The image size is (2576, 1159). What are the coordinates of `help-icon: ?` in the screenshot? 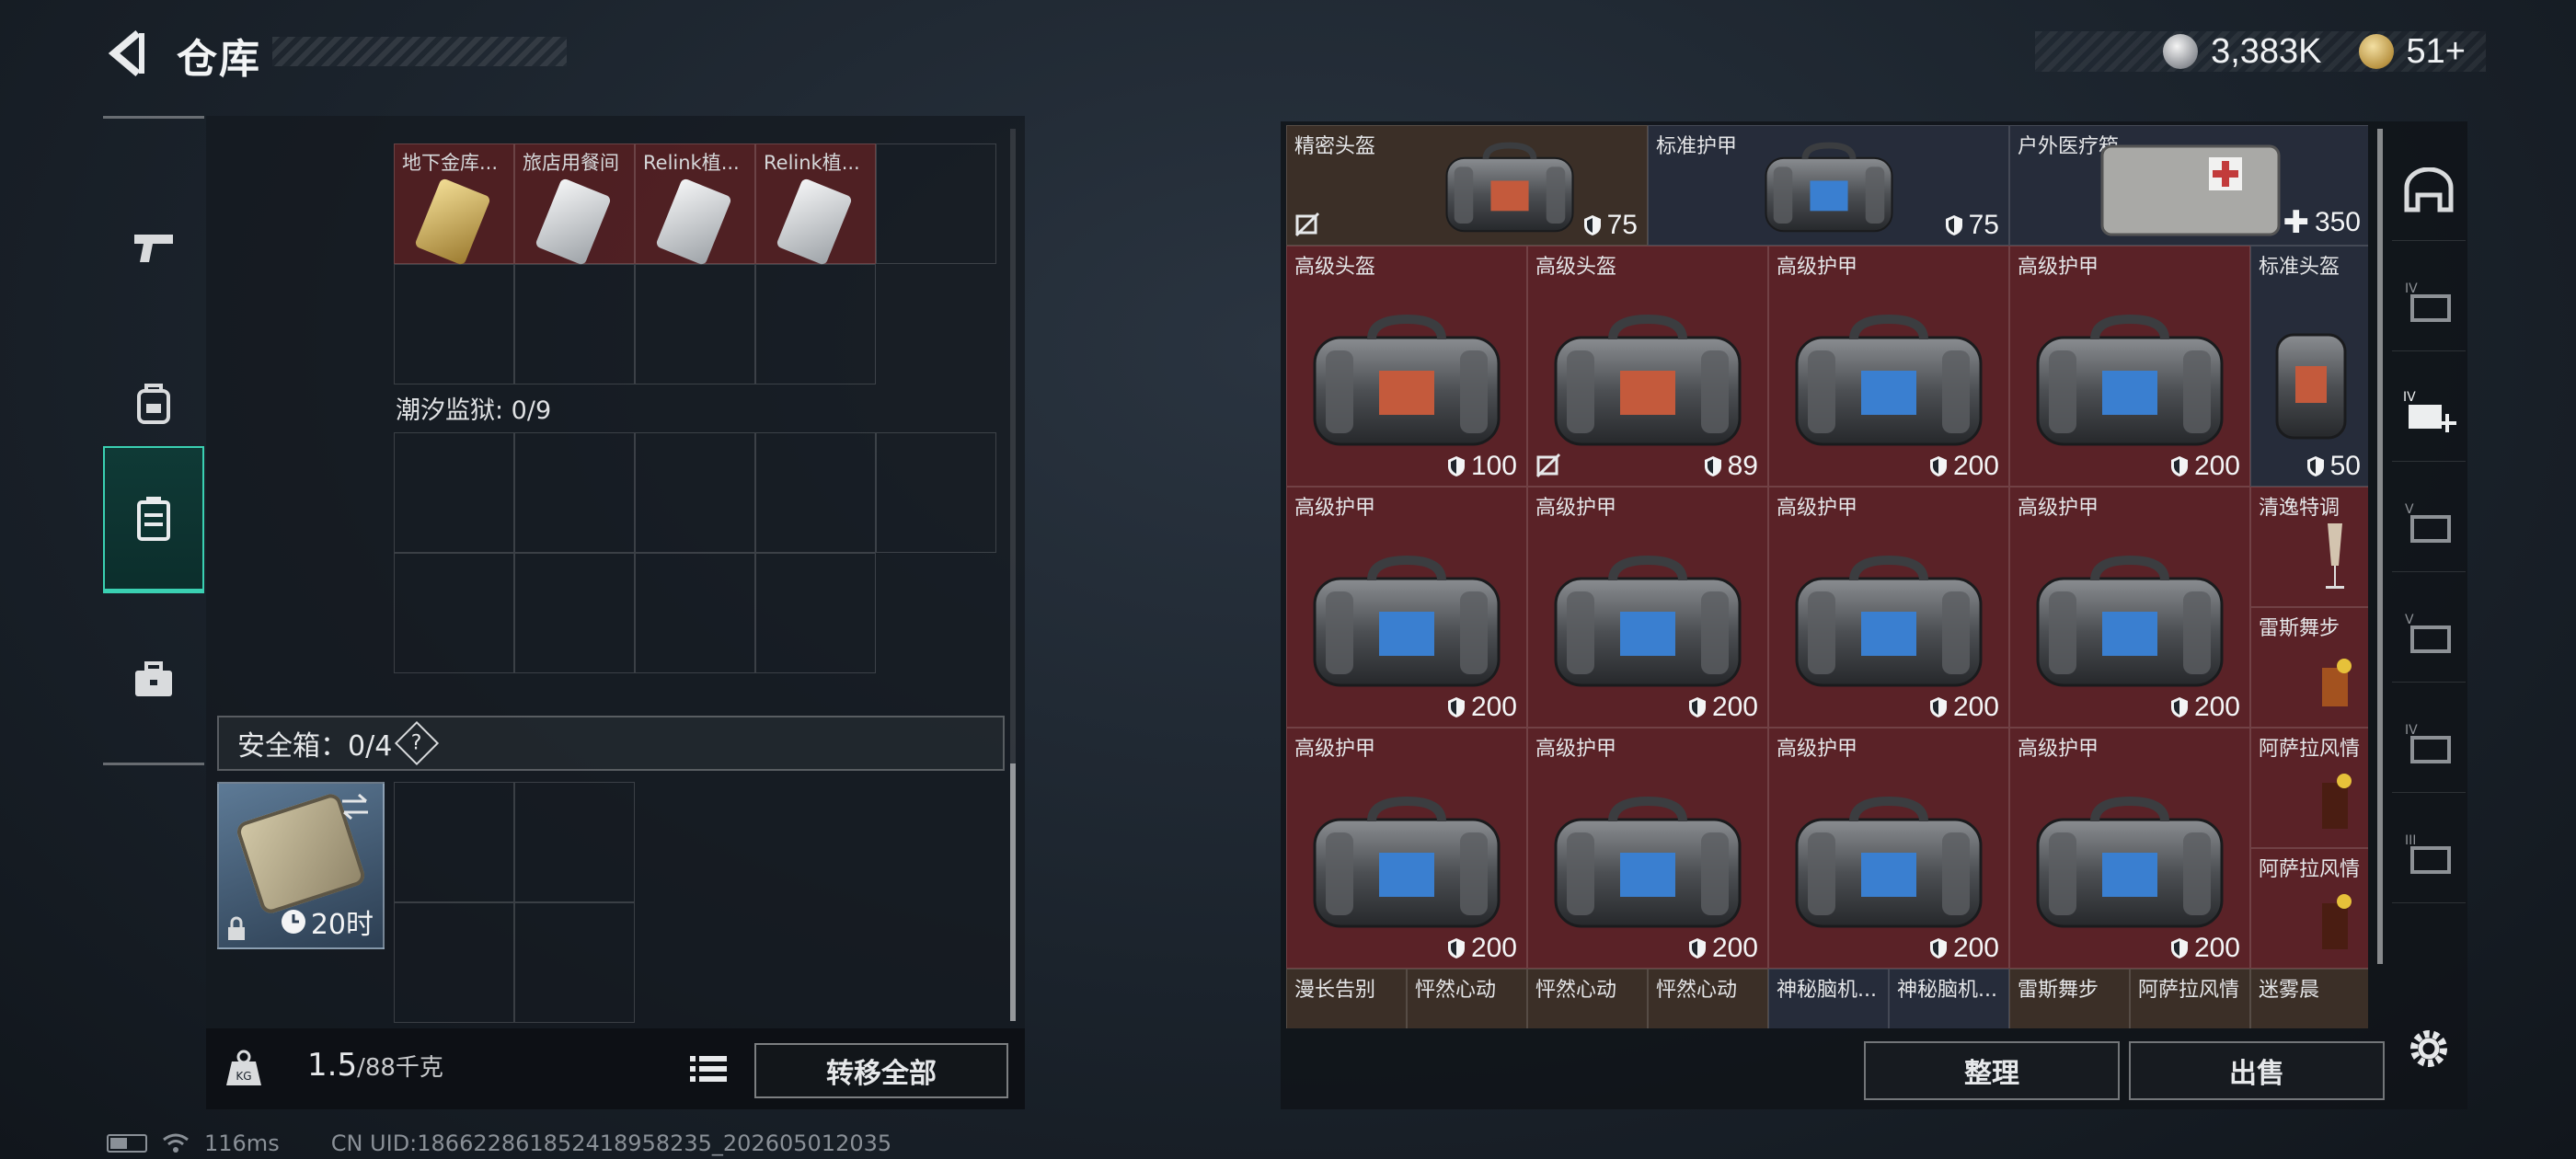 It's located at (417, 743).